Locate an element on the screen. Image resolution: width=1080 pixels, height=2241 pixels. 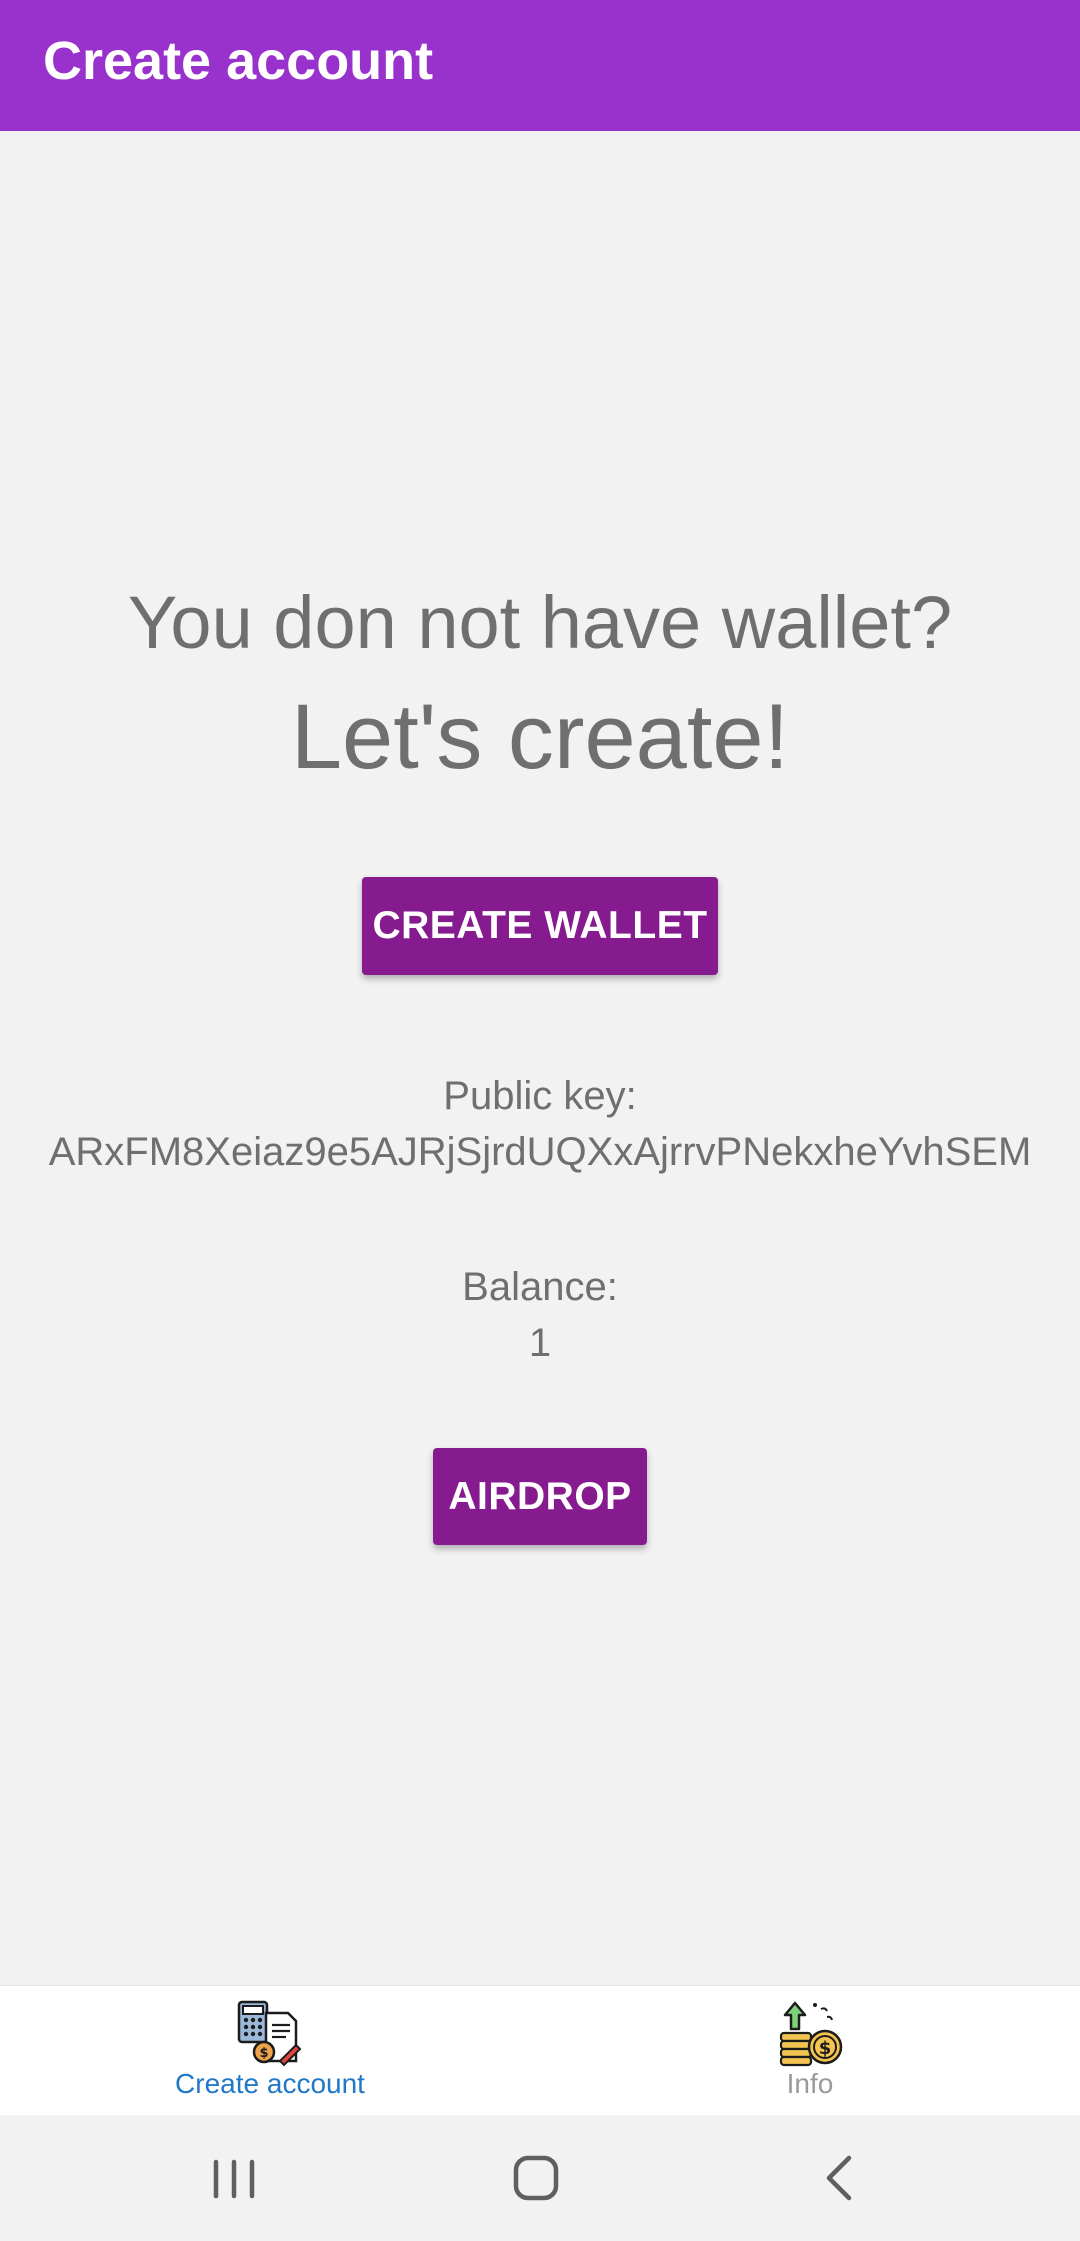
nav-tab-info: $ Info is located at coordinates (810, 2051).